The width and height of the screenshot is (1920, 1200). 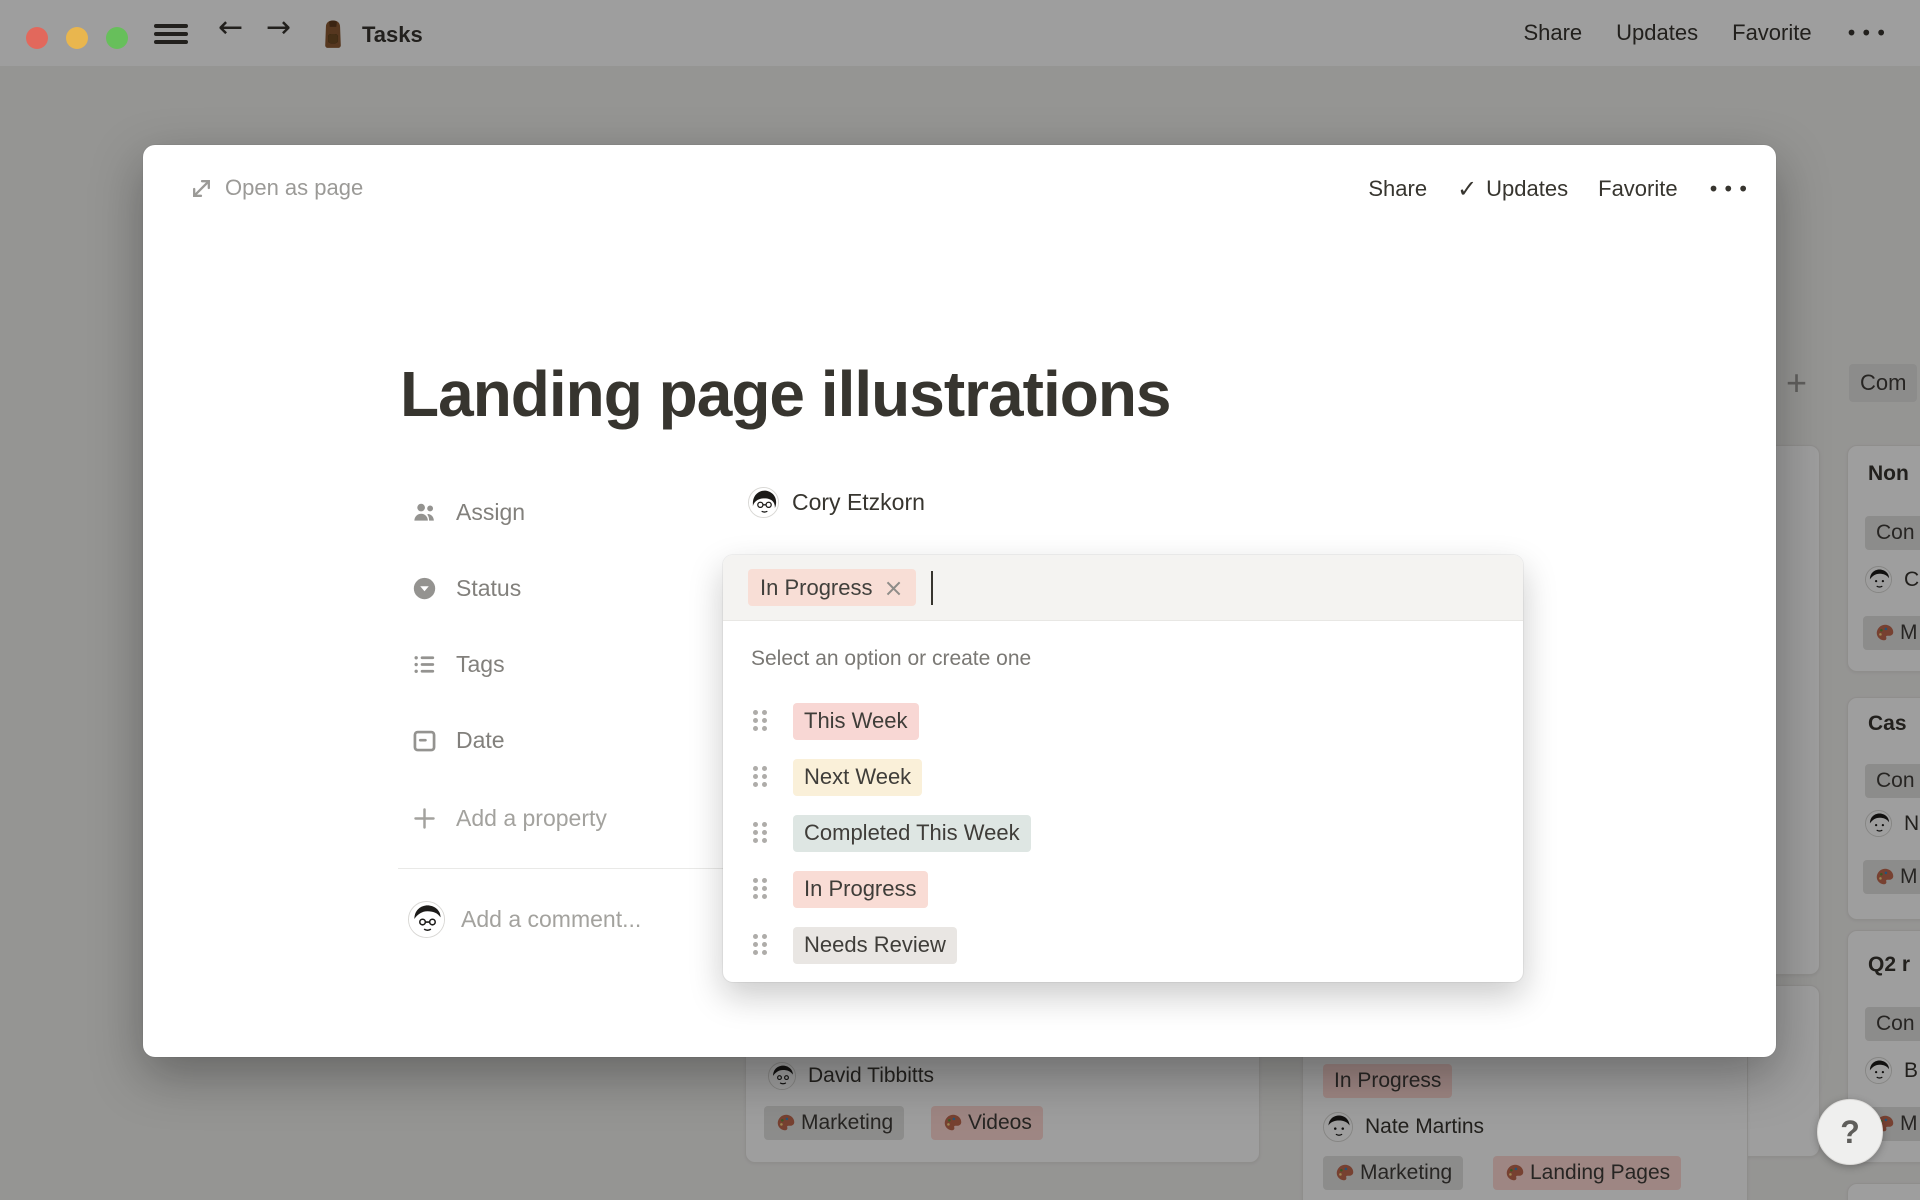 I want to click on open-as-page-button: Open as page, so click(x=276, y=188).